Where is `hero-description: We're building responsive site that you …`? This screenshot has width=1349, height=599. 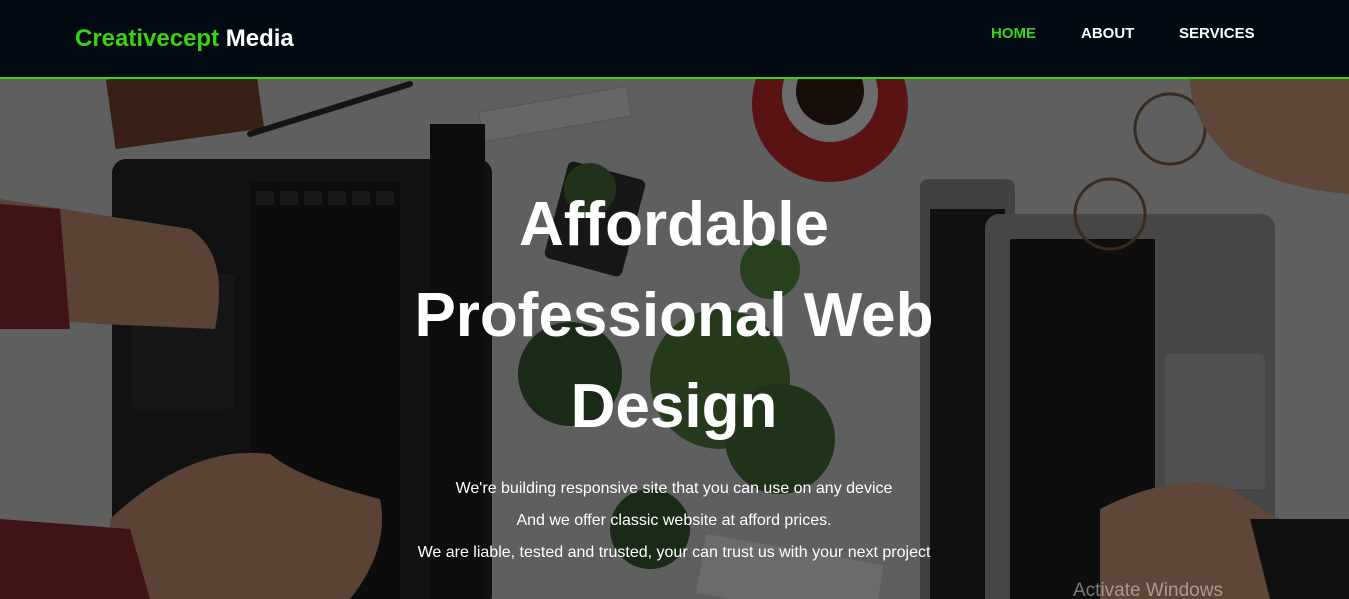 hero-description: We're building responsive site that you … is located at coordinates (674, 521).